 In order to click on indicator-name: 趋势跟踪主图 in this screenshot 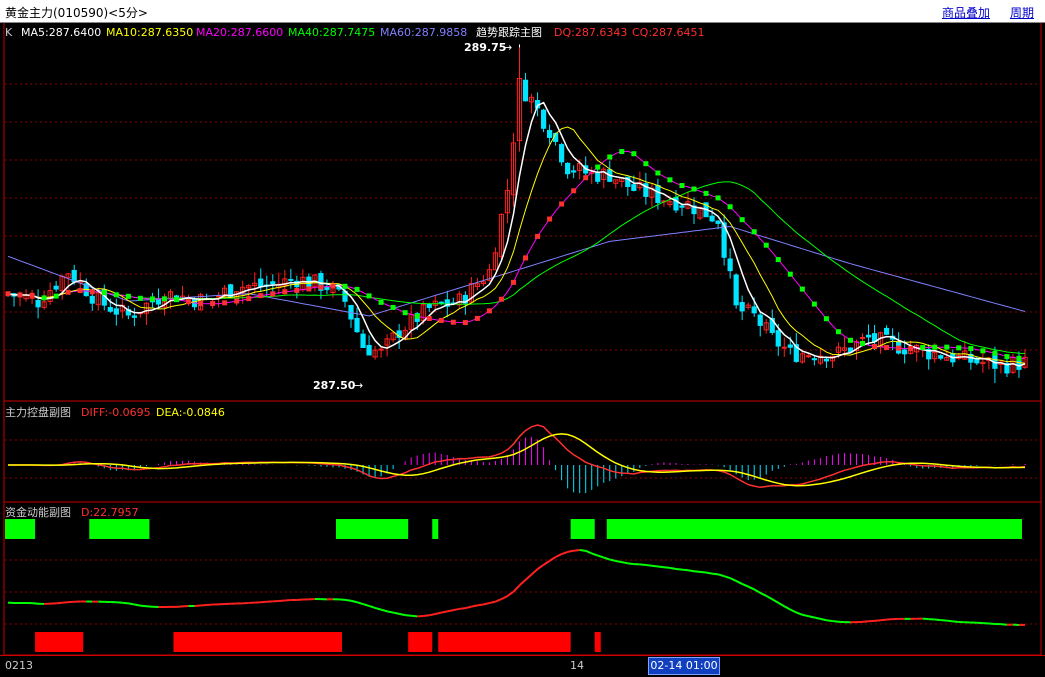, I will do `click(509, 32)`.